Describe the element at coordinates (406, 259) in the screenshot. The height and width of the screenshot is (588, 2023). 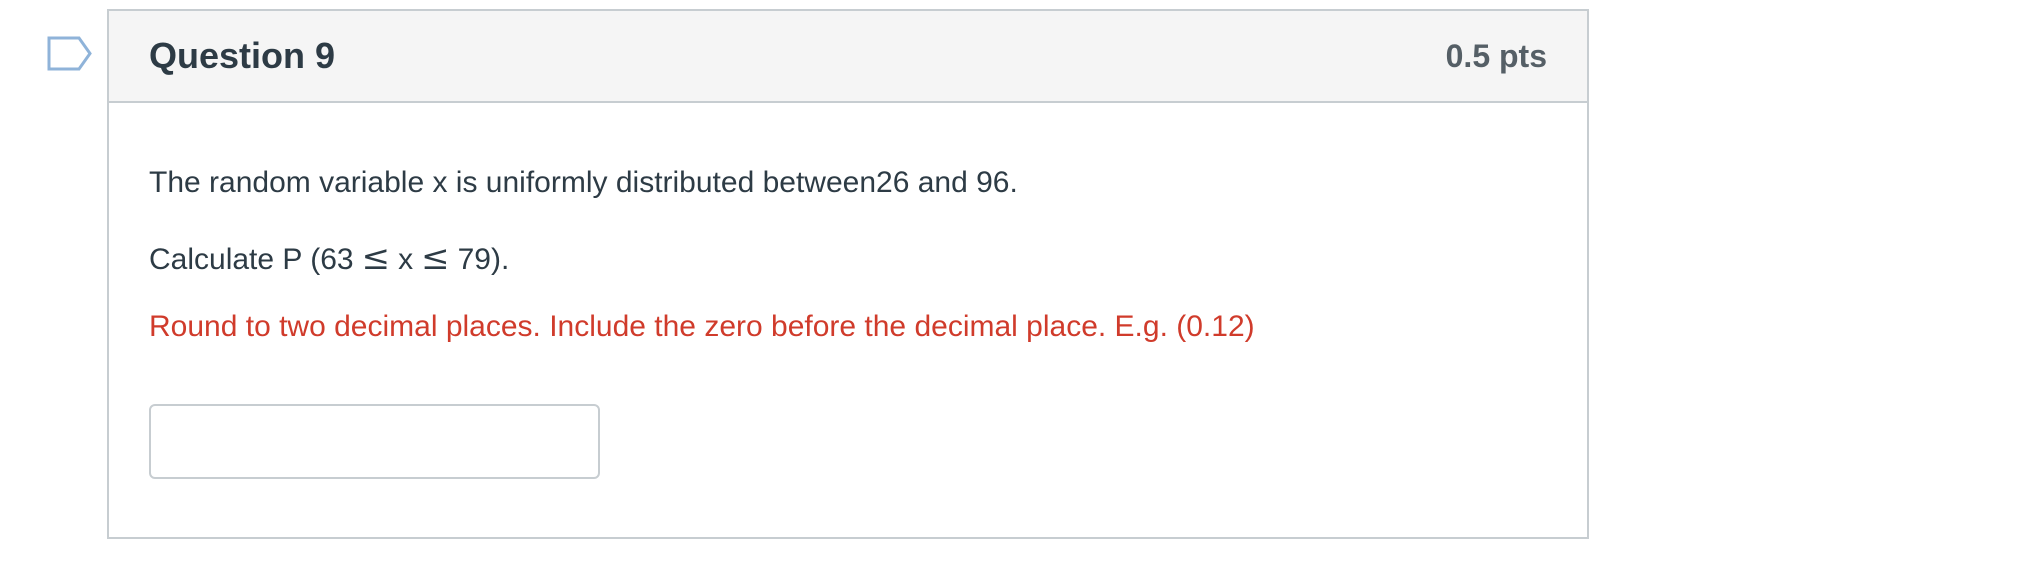
I see `calc-variable: x` at that location.